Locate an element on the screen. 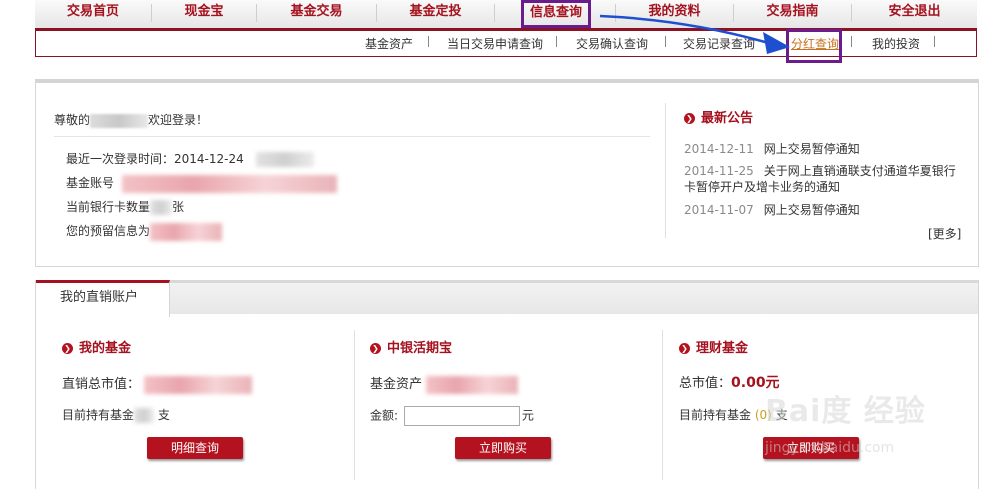  wealth-fund-title: 理财基金 is located at coordinates (722, 348).